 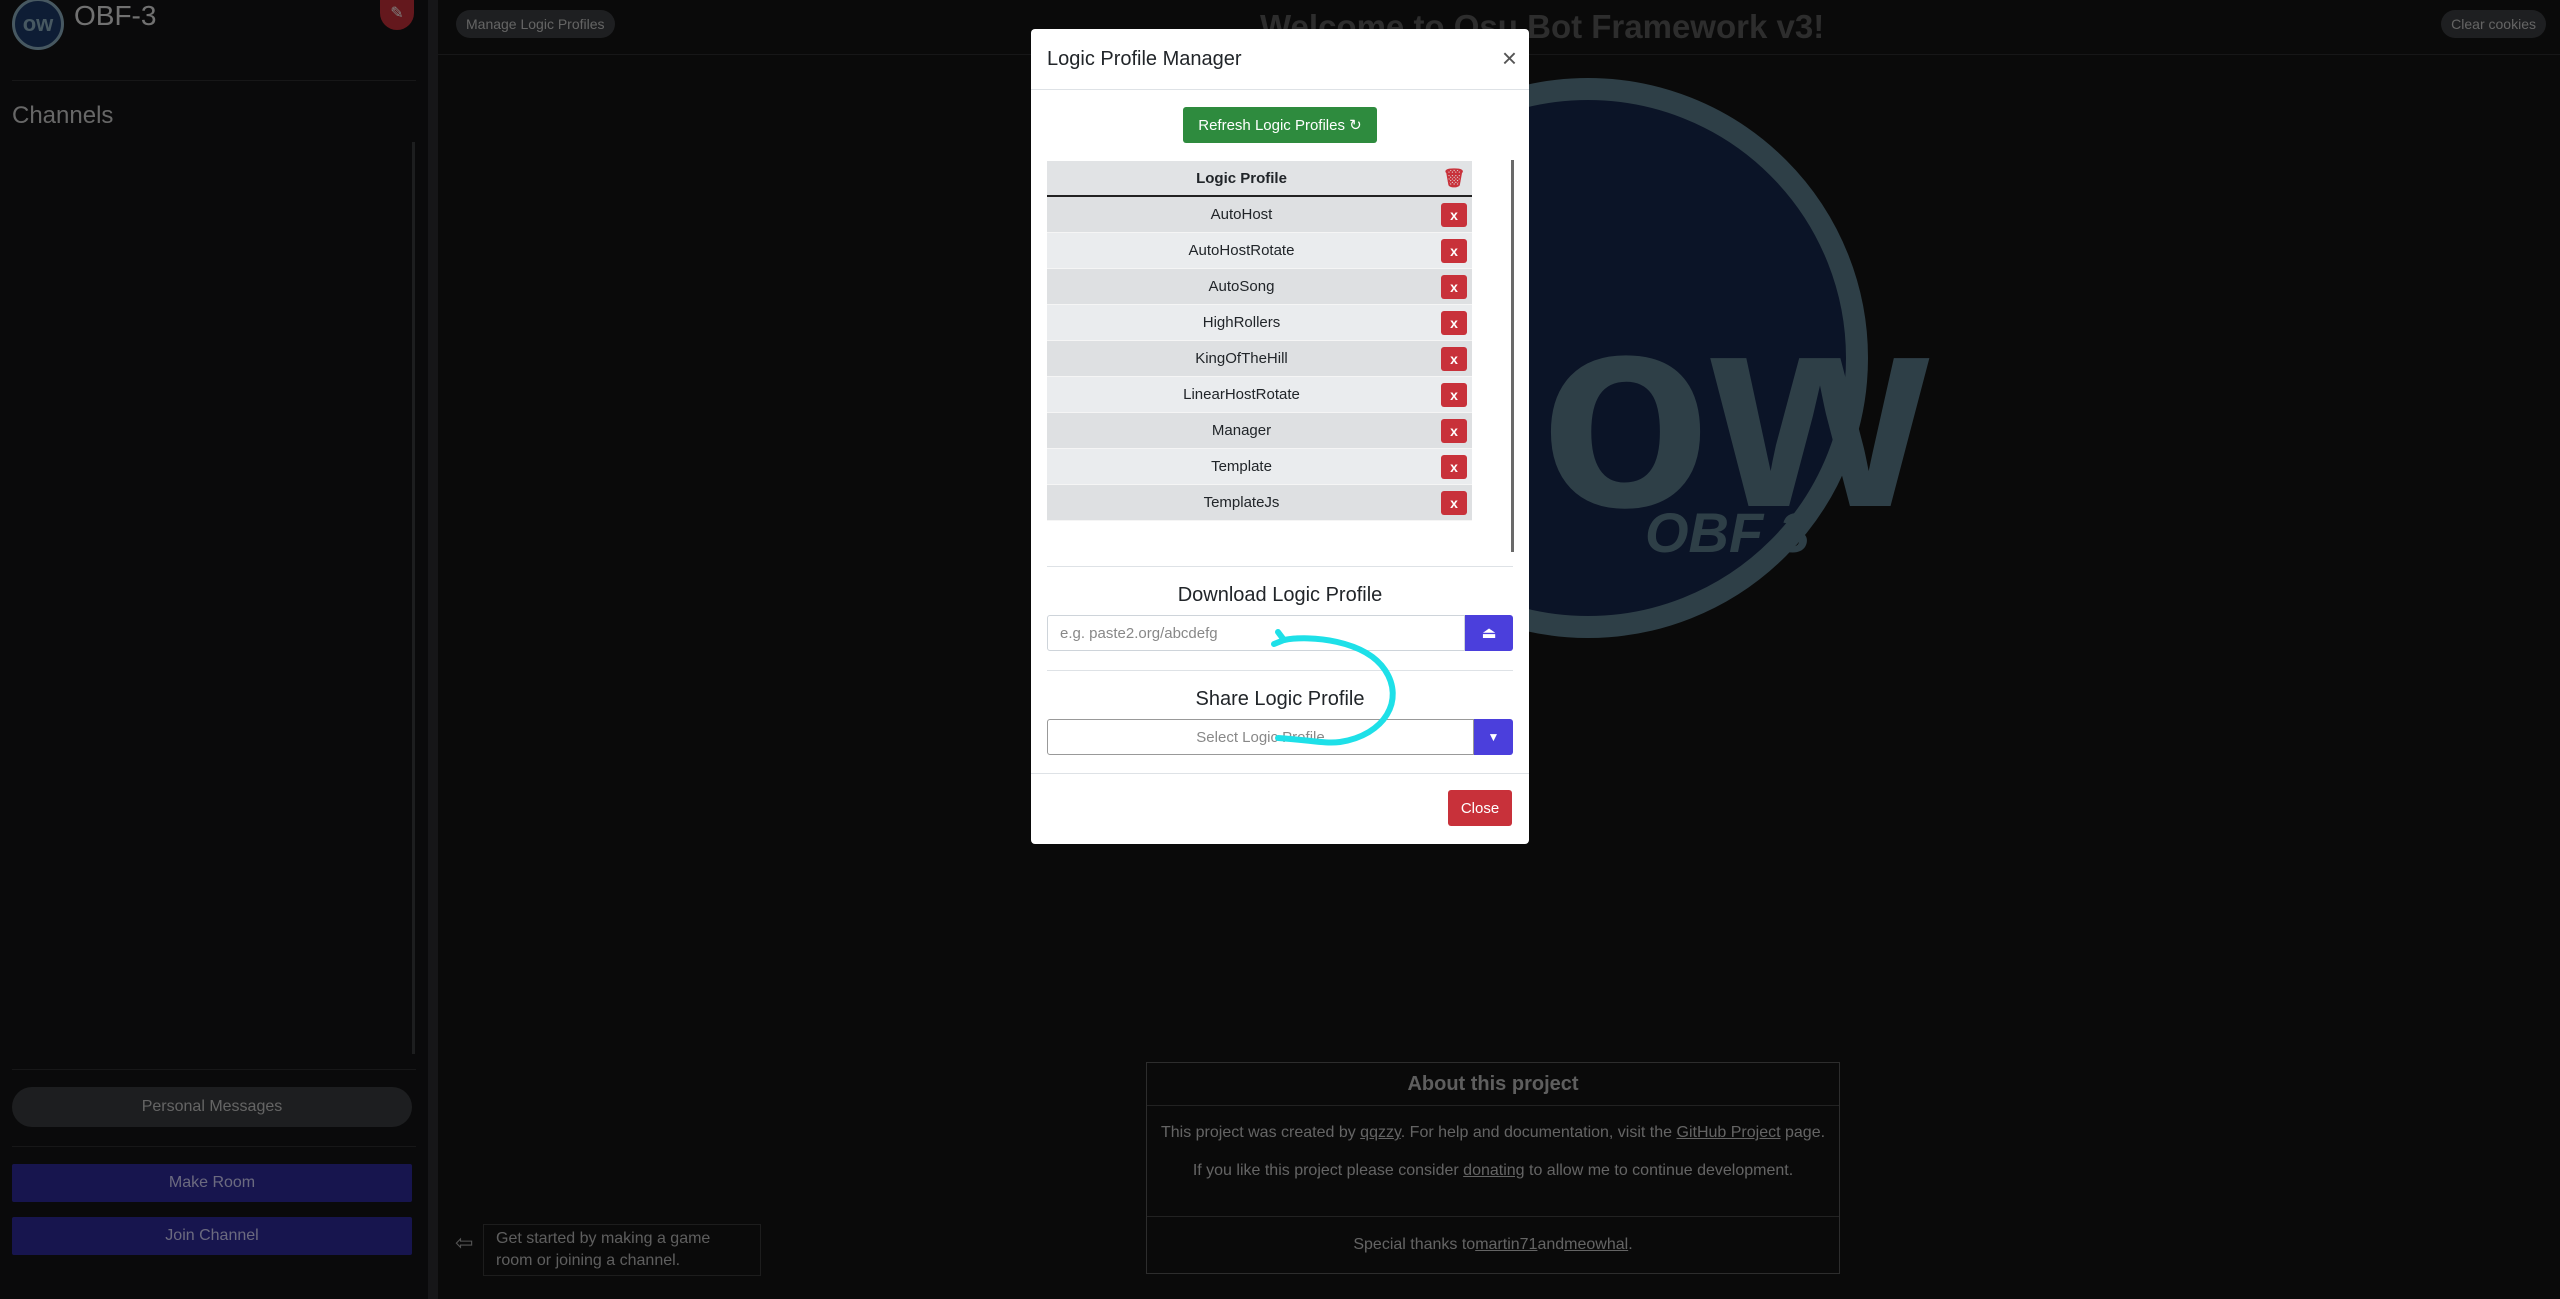 What do you see at coordinates (1512, 356) in the screenshot?
I see `modal-scrollbar` at bounding box center [1512, 356].